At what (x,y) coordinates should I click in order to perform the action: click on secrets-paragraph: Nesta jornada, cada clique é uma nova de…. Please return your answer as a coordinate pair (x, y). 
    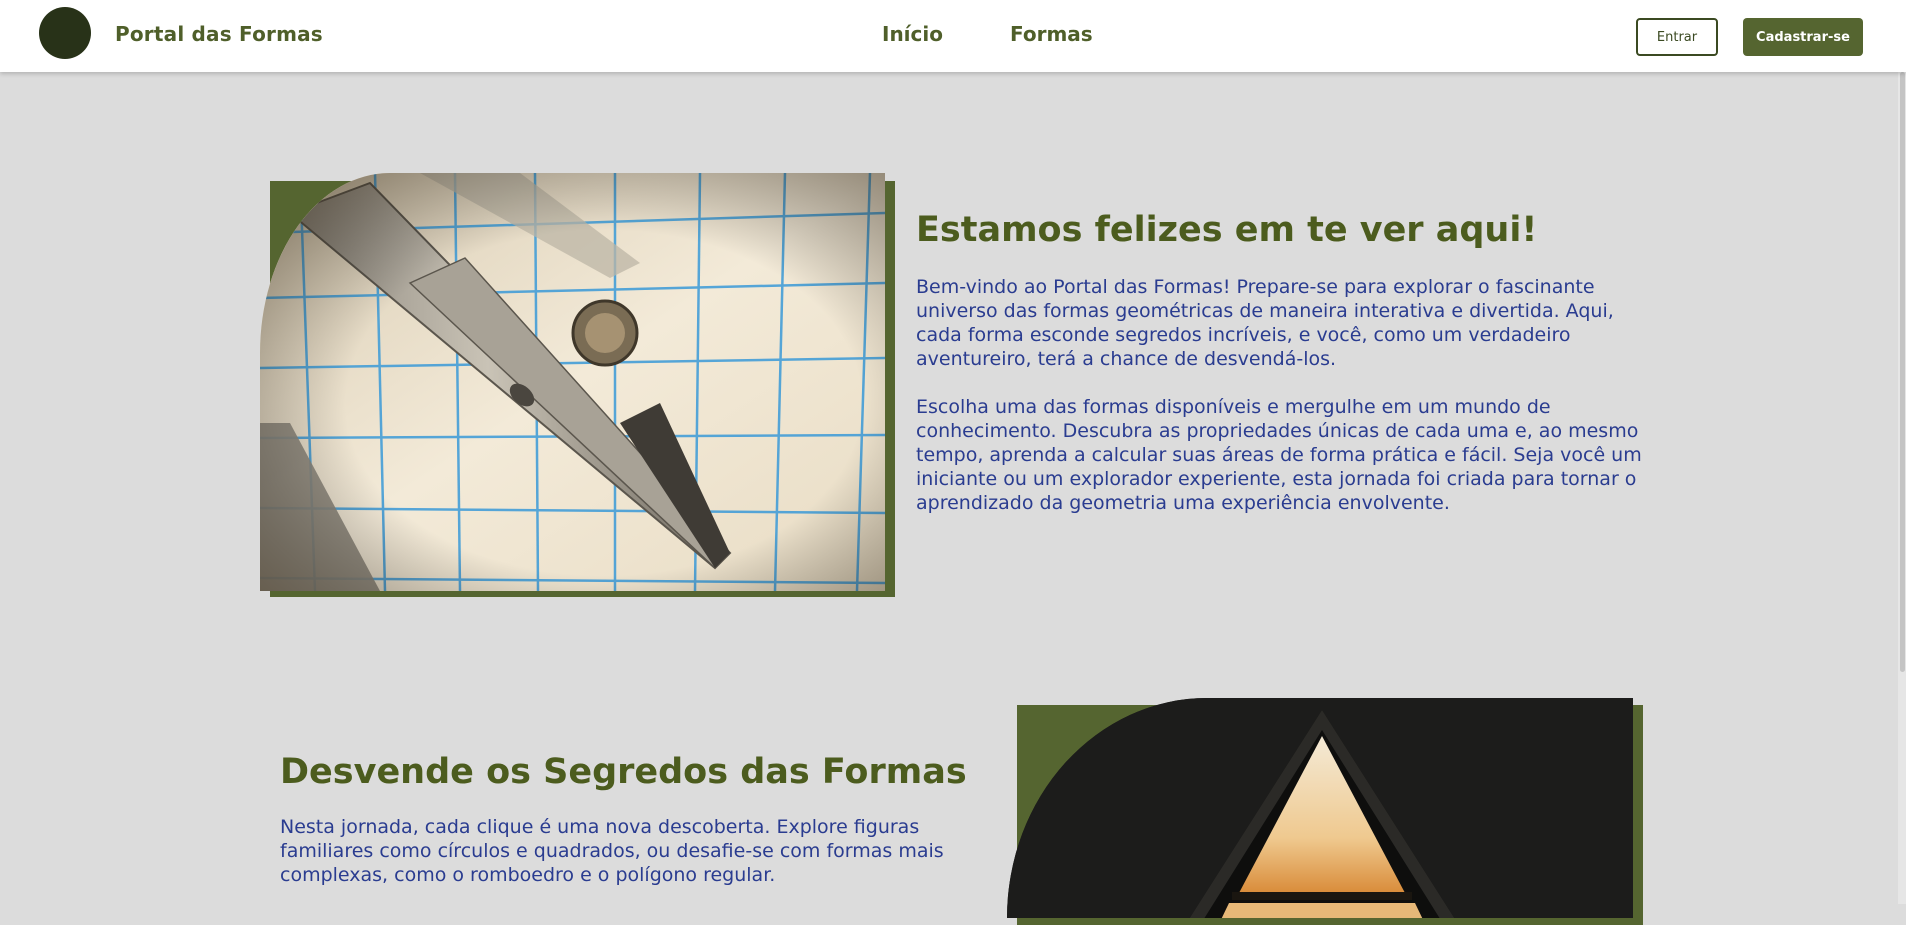
    Looking at the image, I should click on (612, 851).